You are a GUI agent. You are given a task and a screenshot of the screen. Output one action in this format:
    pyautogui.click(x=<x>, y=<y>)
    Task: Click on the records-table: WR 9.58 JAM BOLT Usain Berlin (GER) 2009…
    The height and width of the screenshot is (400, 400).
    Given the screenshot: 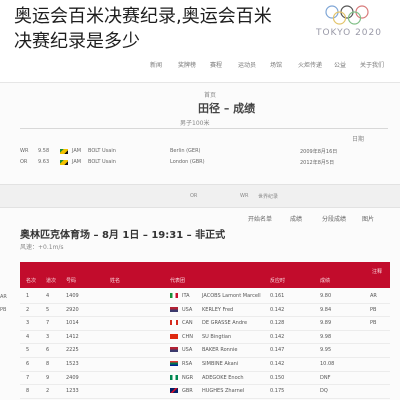 What is the action you would take?
    pyautogui.click(x=204, y=157)
    